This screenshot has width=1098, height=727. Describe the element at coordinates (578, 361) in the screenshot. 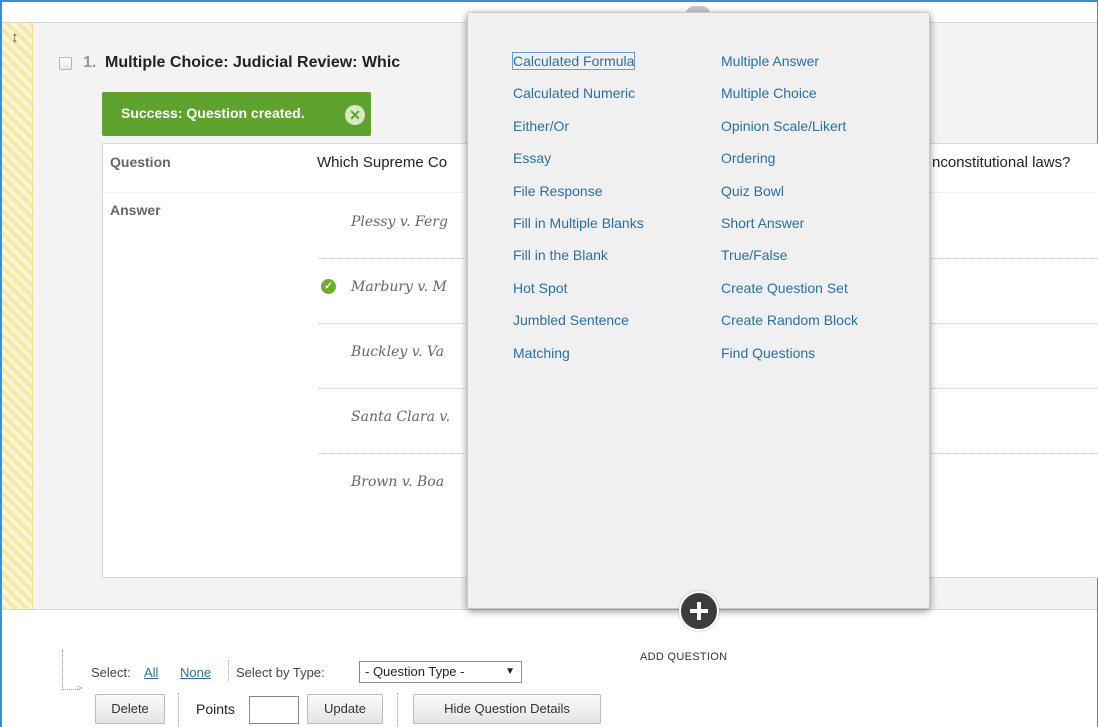

I see `menu-item-matching: Matching` at that location.